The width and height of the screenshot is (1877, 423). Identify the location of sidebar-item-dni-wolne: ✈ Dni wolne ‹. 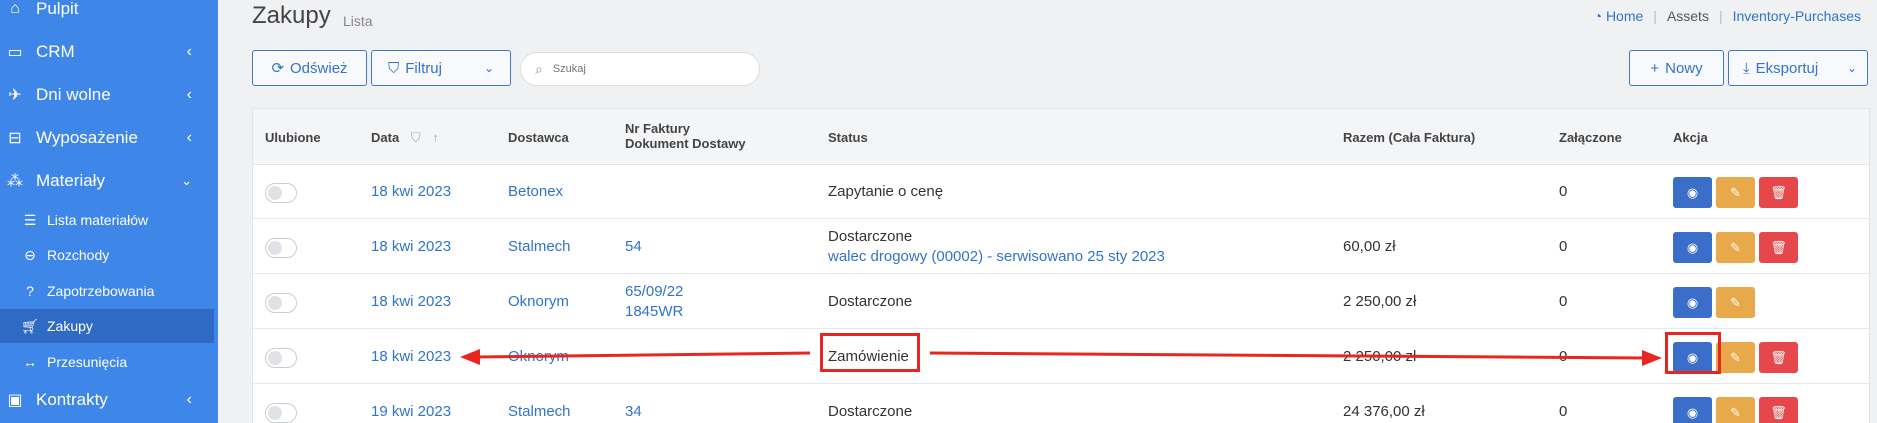
(109, 95).